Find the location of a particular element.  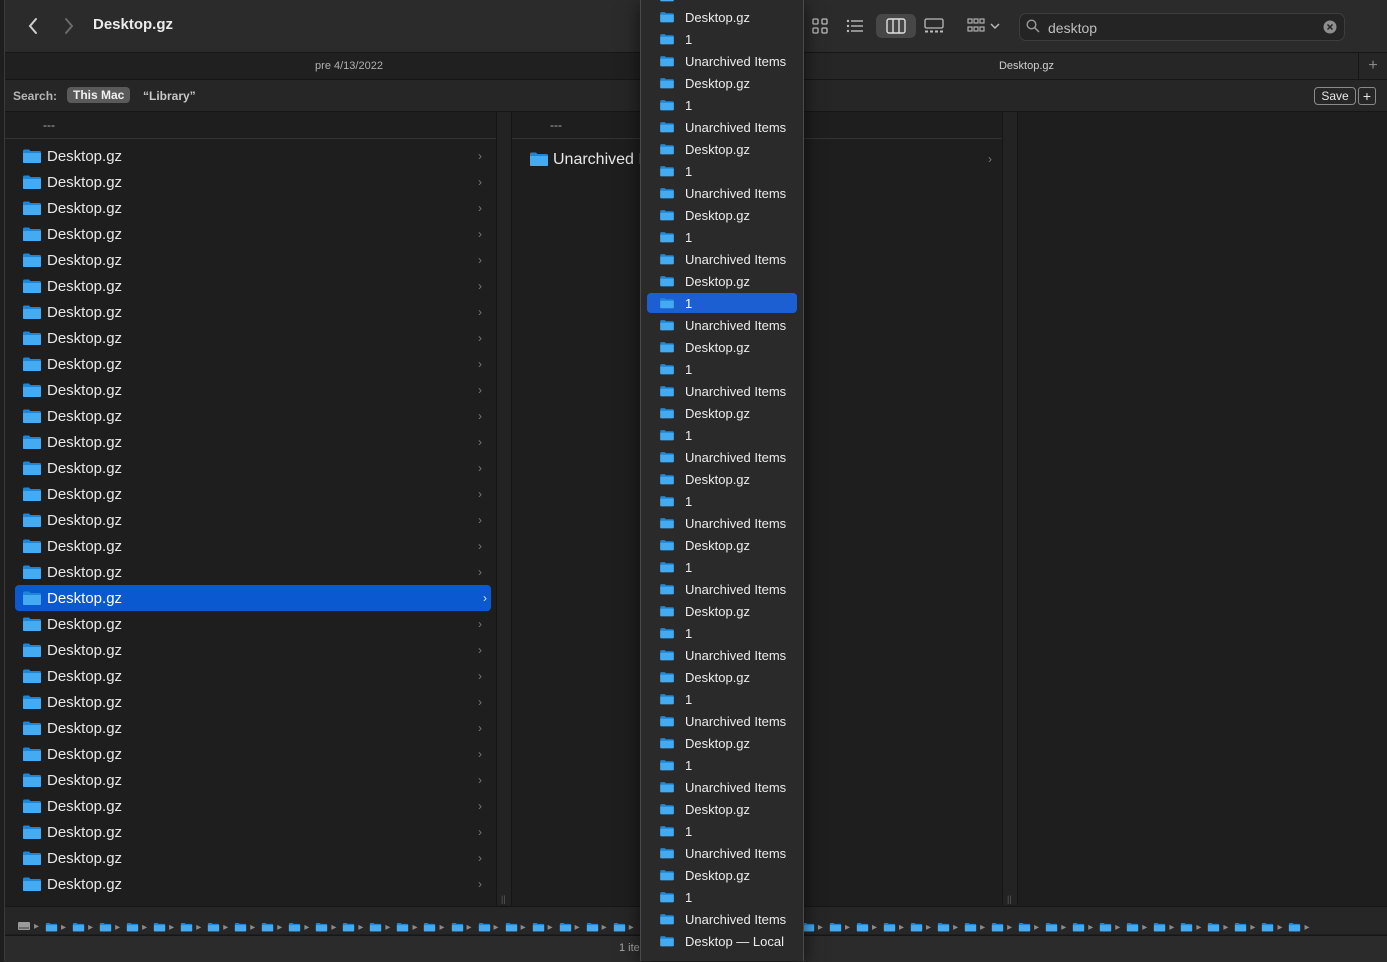

clear-search-icon is located at coordinates (1330, 27).